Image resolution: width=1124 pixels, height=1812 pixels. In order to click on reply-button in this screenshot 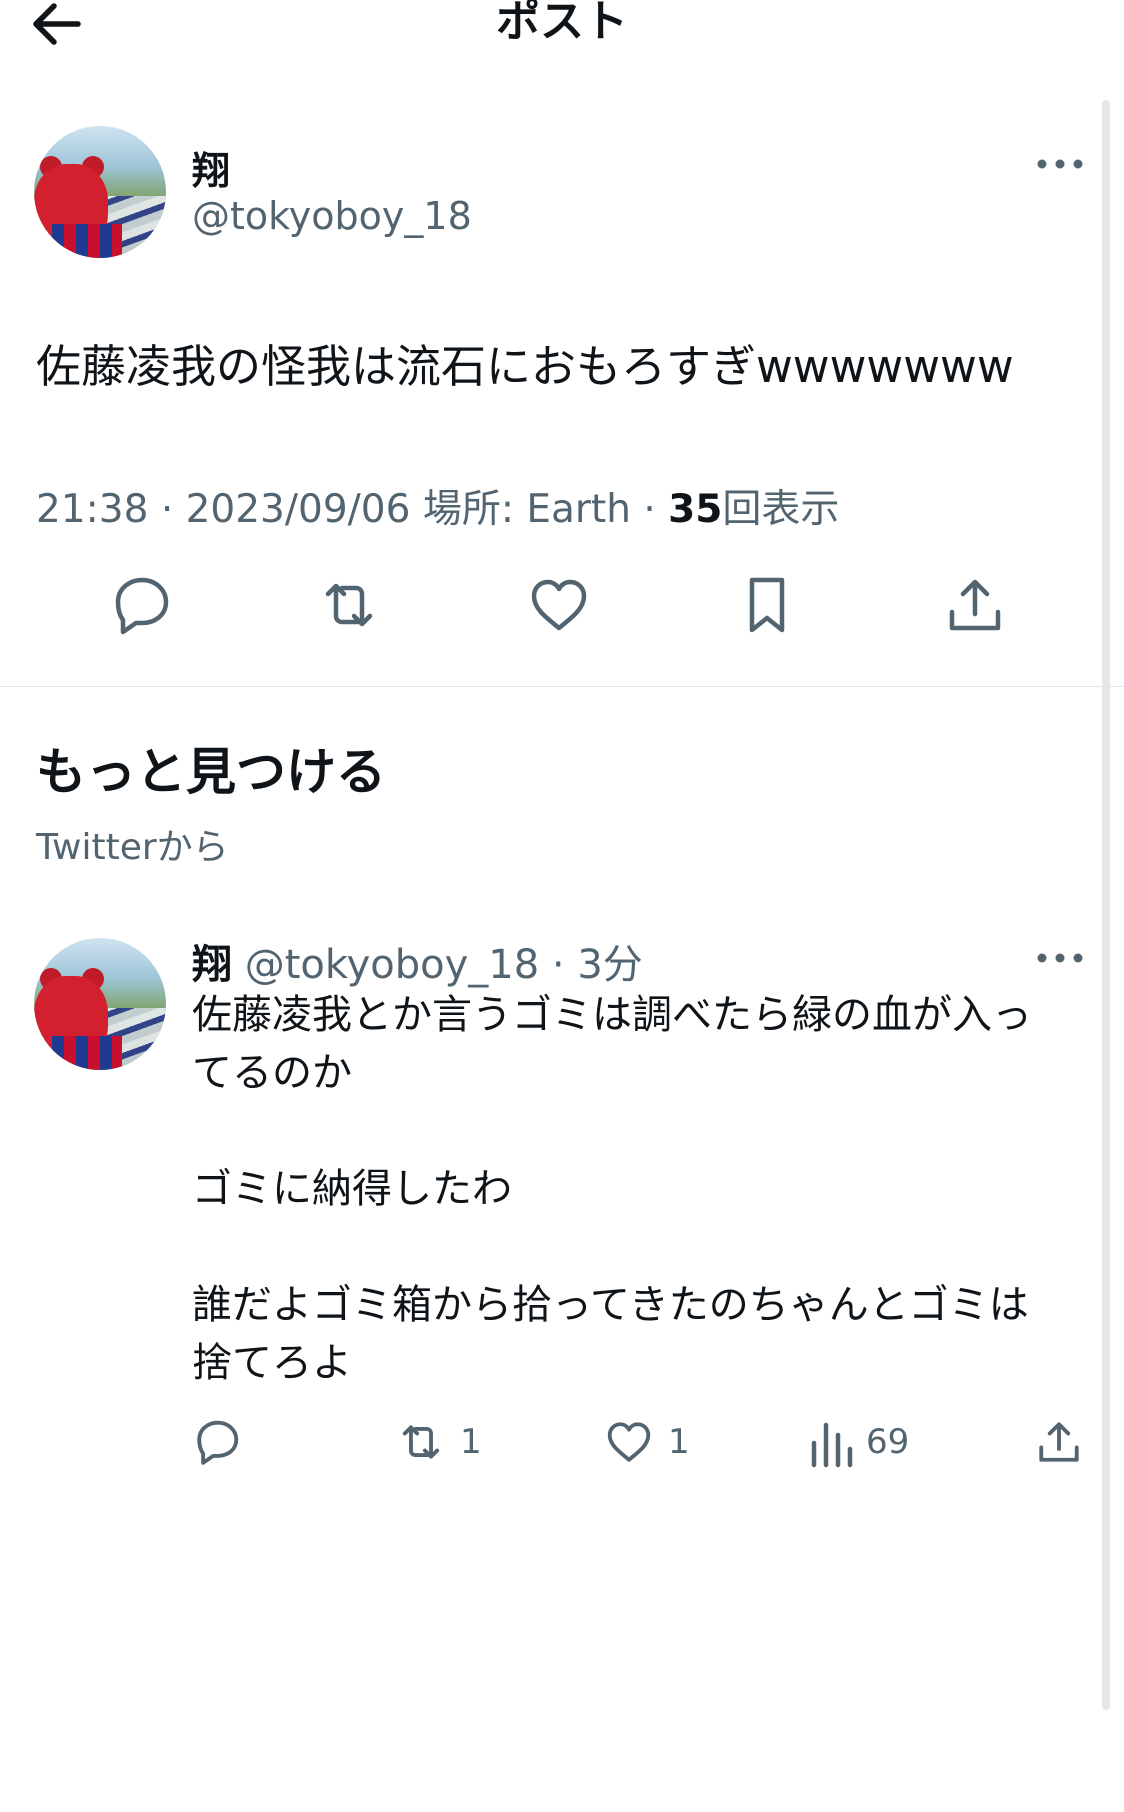, I will do `click(141, 605)`.